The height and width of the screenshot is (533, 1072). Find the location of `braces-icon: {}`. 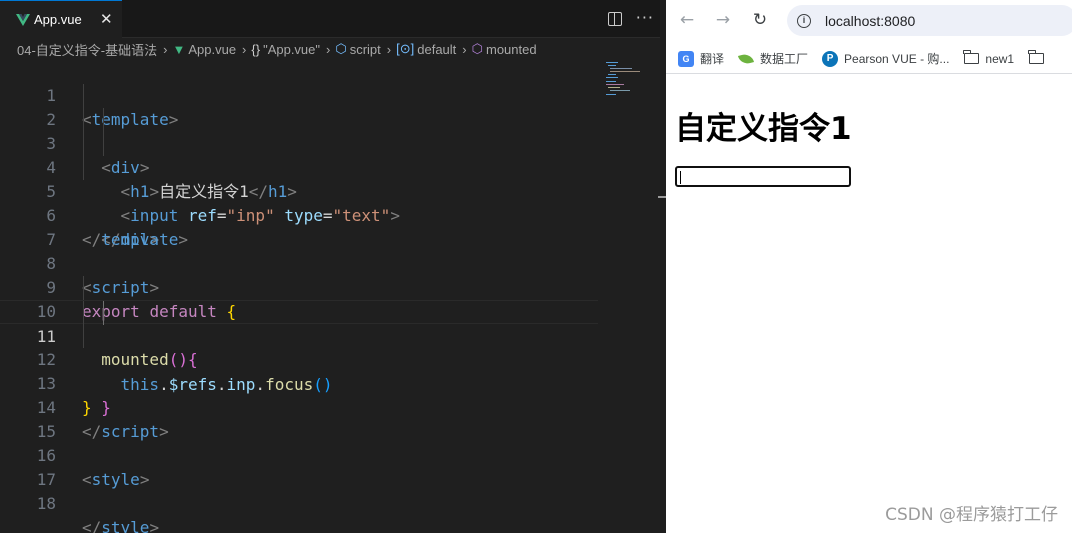

braces-icon: {} is located at coordinates (256, 49).